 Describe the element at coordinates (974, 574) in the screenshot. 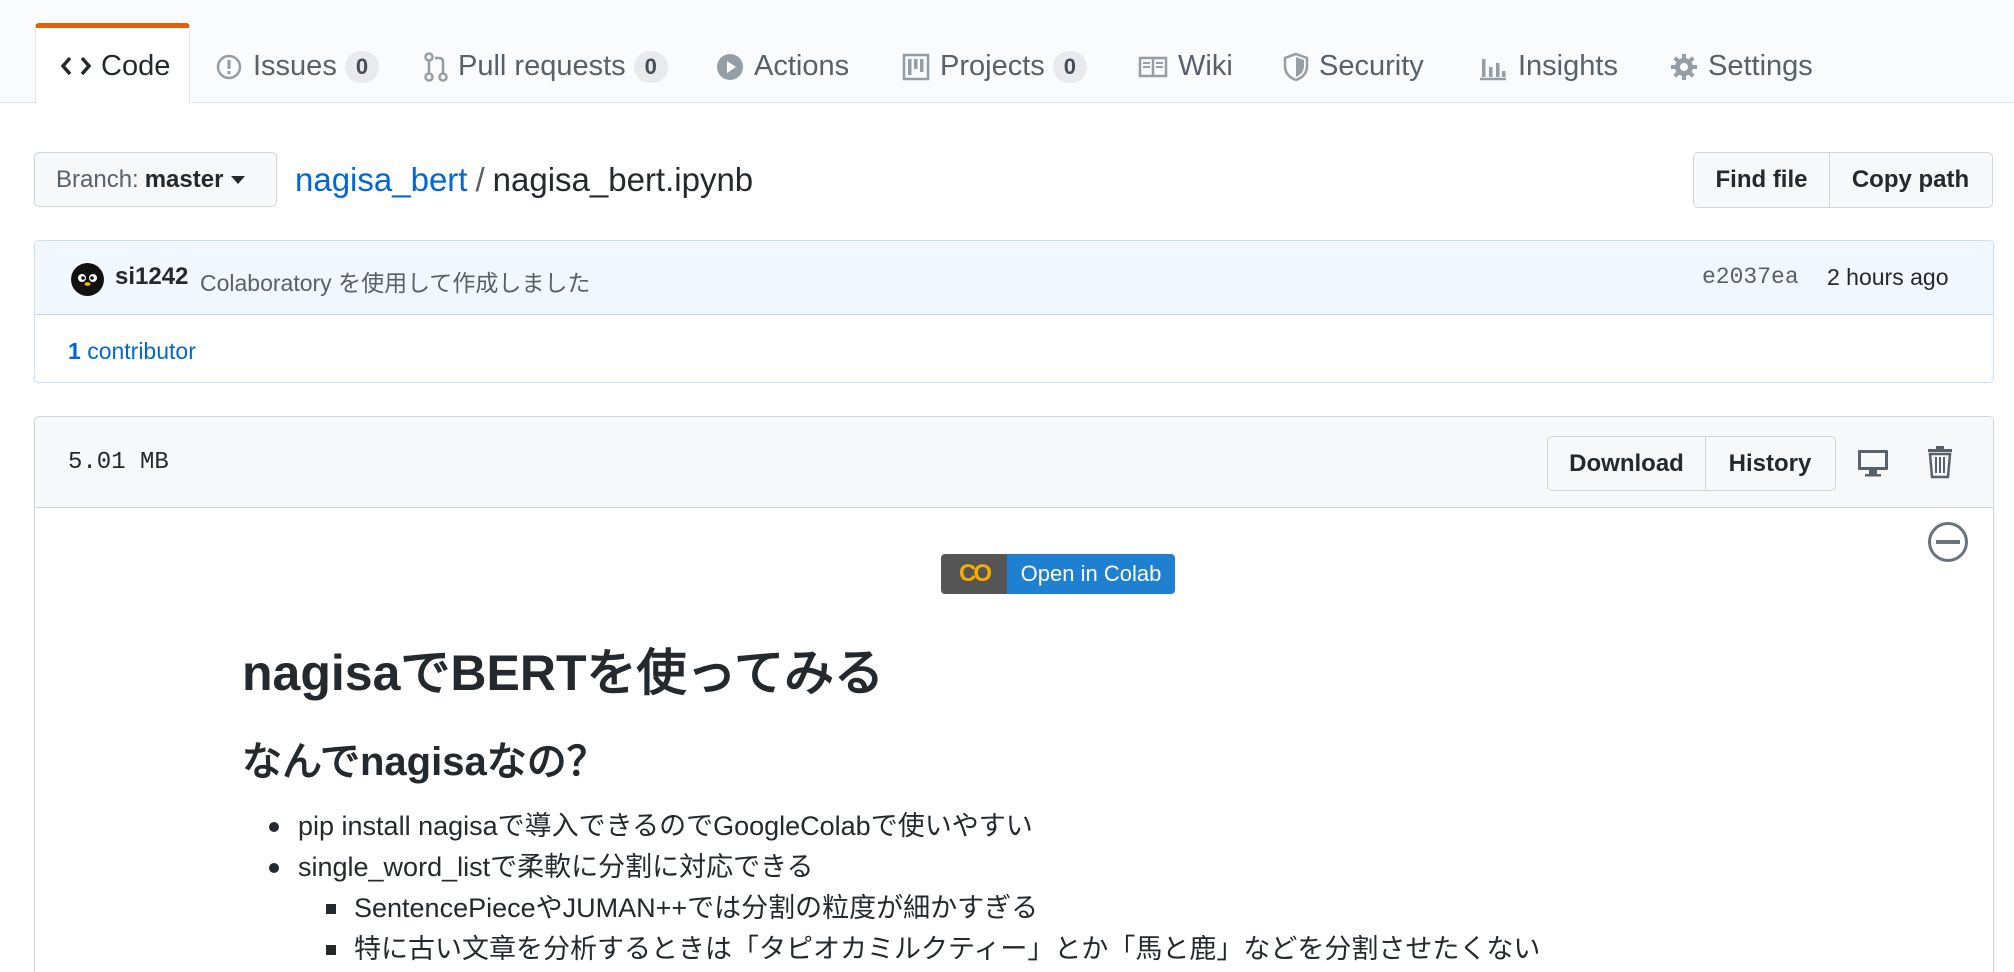

I see `colab-logo-icon: CO` at that location.